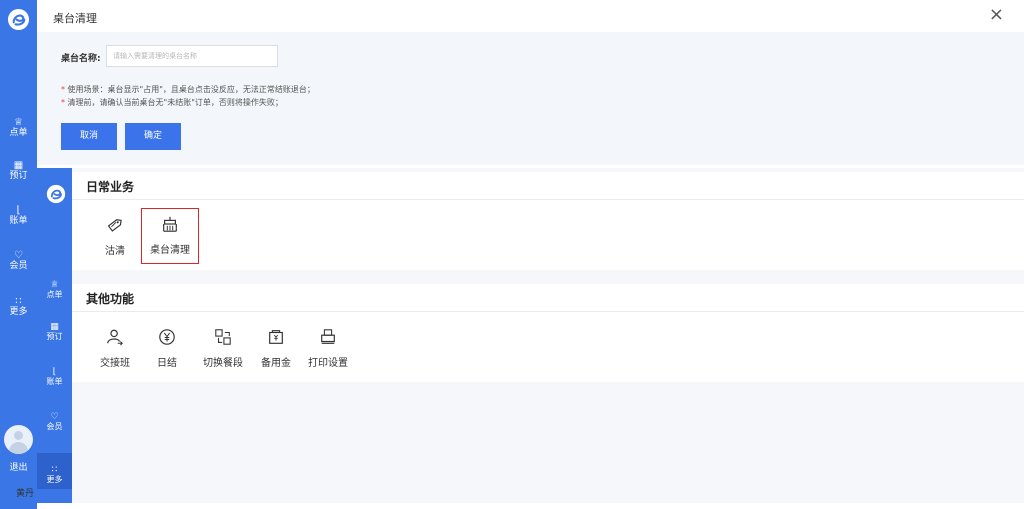  I want to click on front-nav-order: ♕ 点单, so click(54, 289).